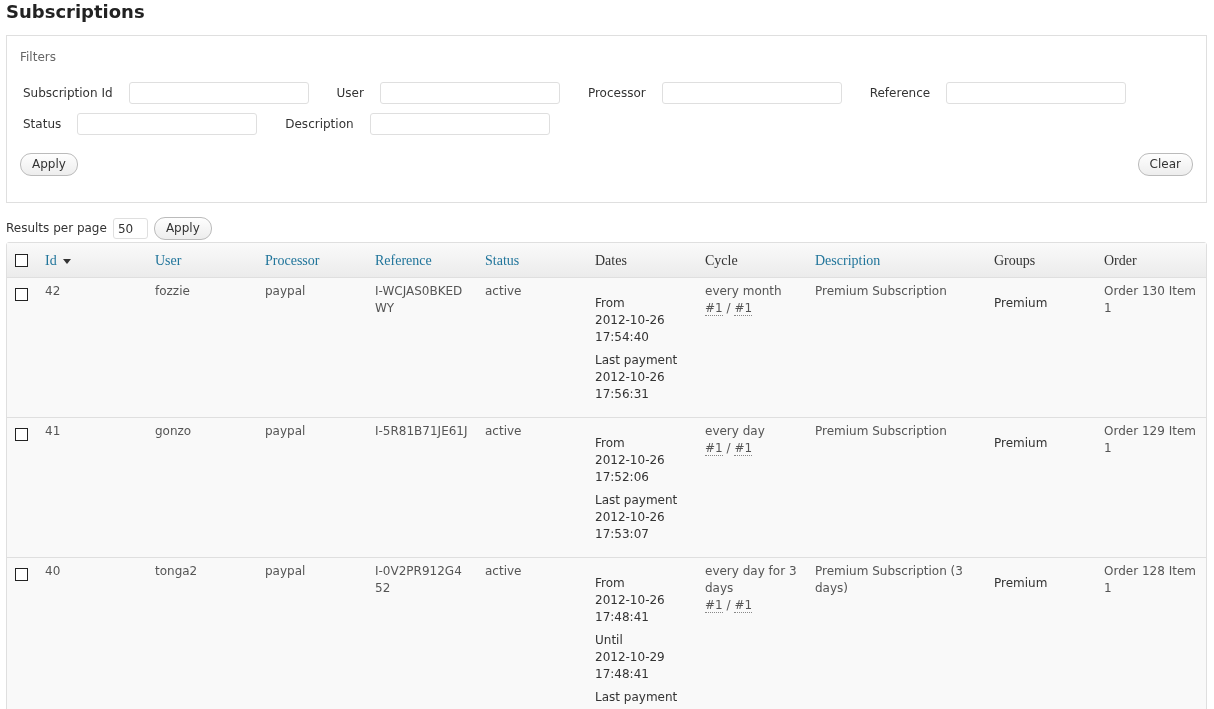  I want to click on results-per-page-input: 50, so click(130, 228).